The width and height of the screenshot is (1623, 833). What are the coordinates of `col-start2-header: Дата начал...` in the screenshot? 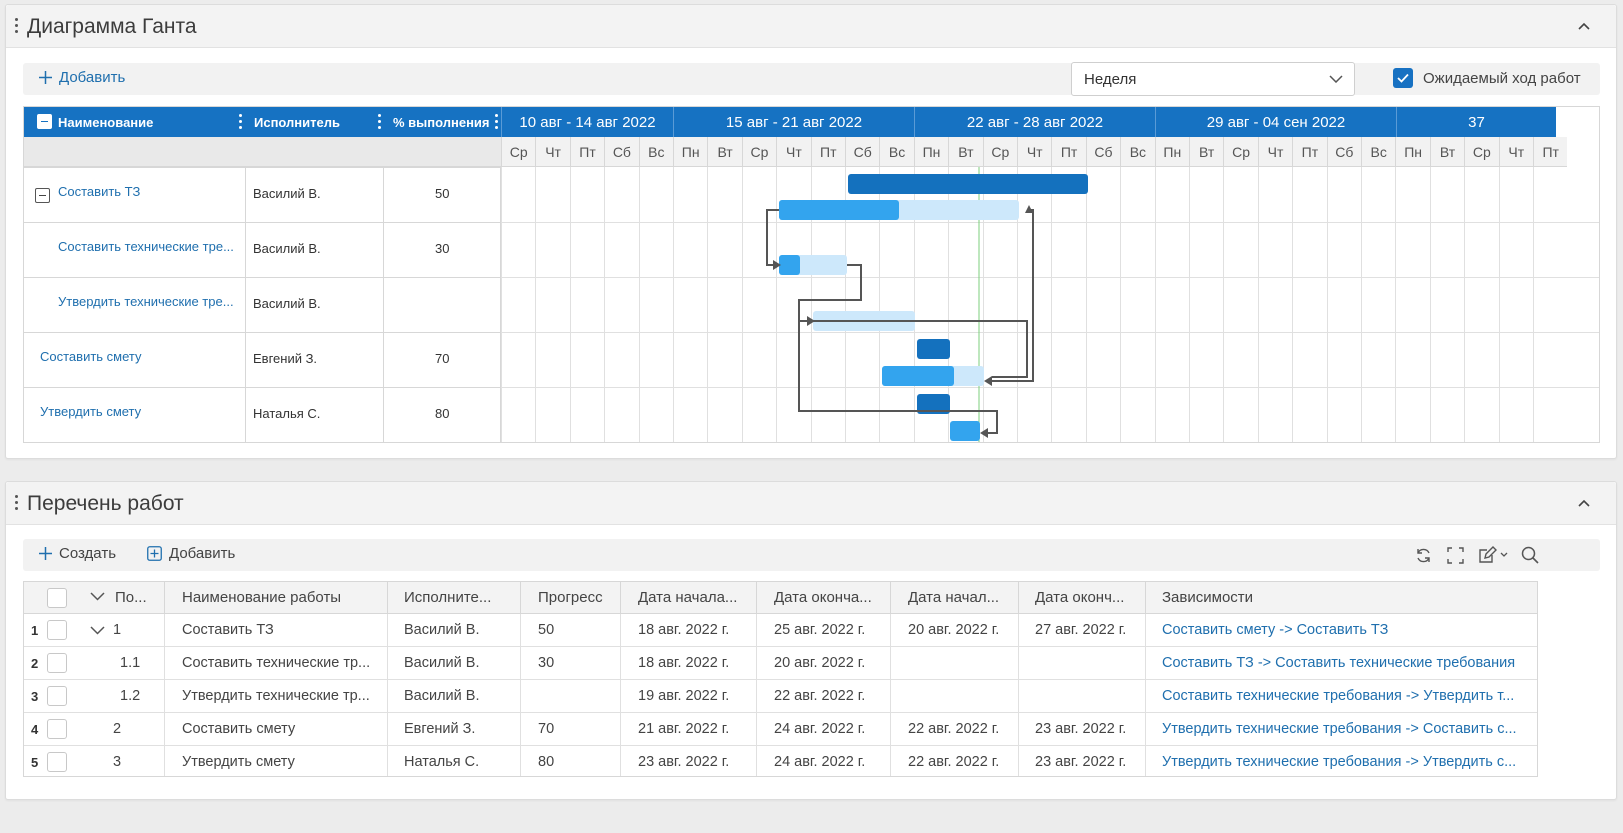 It's located at (945, 597).